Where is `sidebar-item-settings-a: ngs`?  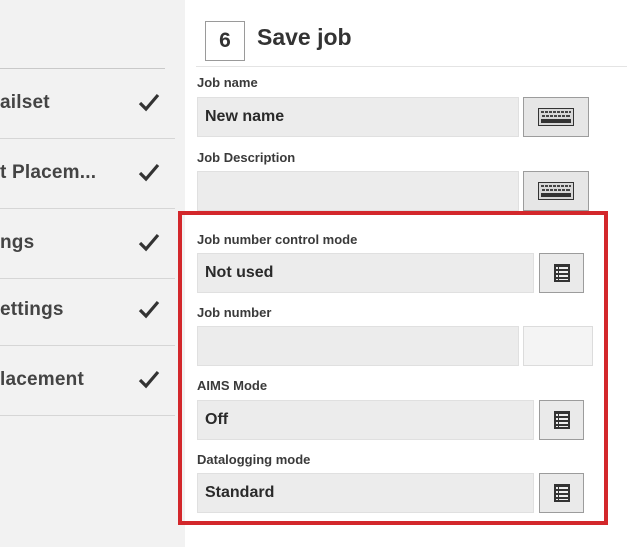 sidebar-item-settings-a: ngs is located at coordinates (87, 244).